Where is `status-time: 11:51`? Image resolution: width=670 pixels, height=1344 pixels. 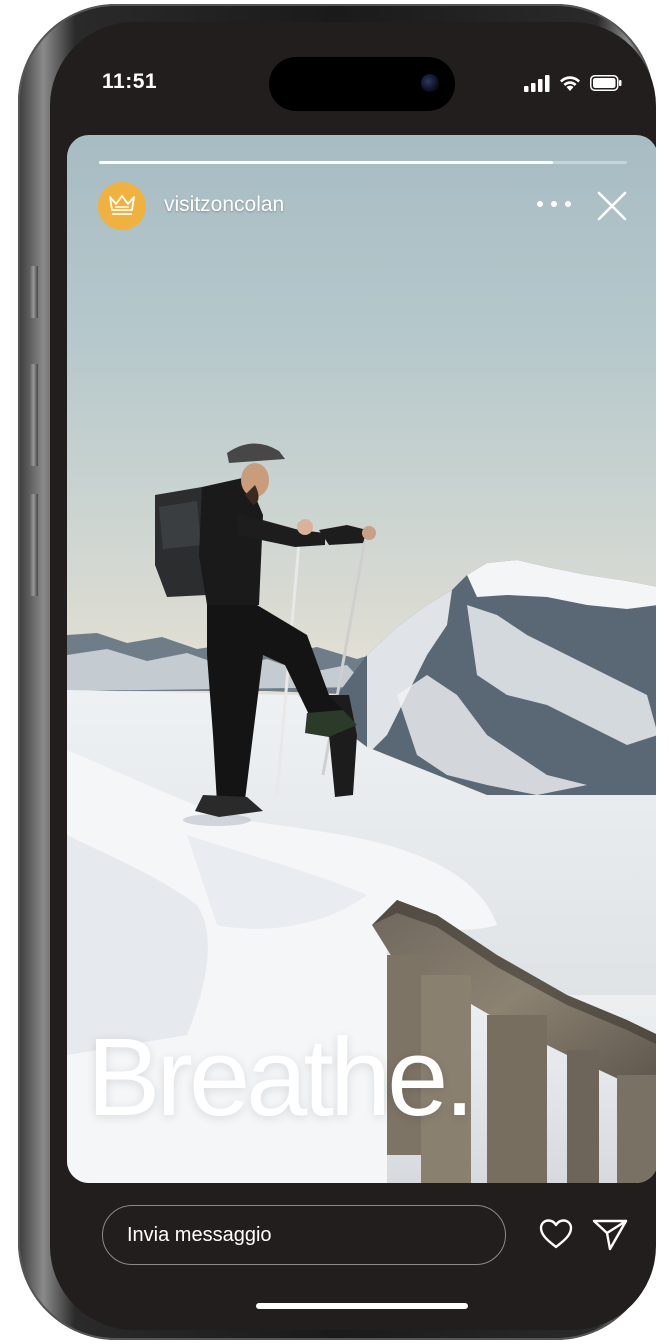
status-time: 11:51 is located at coordinates (130, 81).